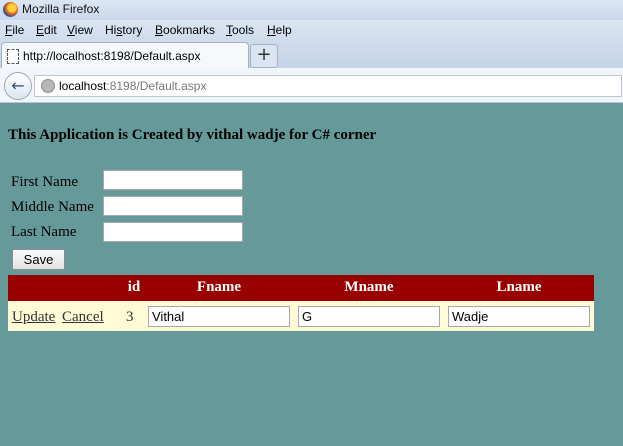 This screenshot has width=623, height=446. What do you see at coordinates (14, 30) in the screenshot?
I see `menu-file: File` at bounding box center [14, 30].